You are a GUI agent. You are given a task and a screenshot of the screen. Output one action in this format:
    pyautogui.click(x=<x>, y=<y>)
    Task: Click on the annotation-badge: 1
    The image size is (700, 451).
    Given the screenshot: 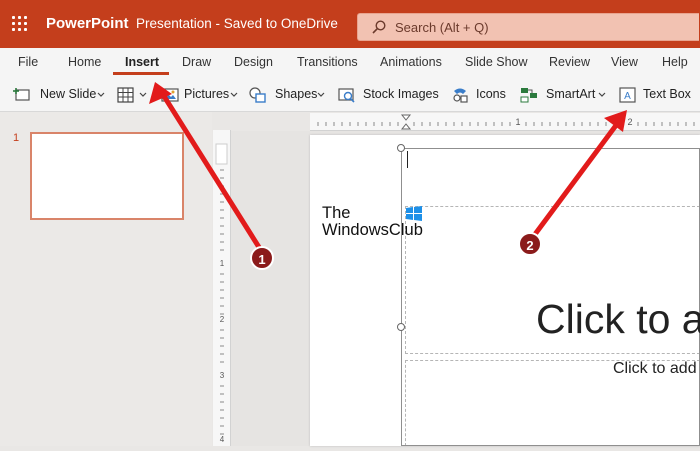 What is the action you would take?
    pyautogui.click(x=262, y=258)
    